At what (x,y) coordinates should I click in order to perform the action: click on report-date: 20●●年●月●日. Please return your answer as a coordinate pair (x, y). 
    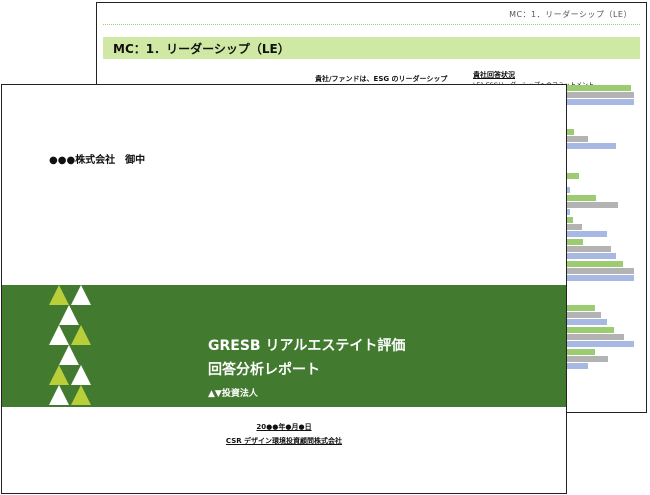
    Looking at the image, I should click on (284, 427).